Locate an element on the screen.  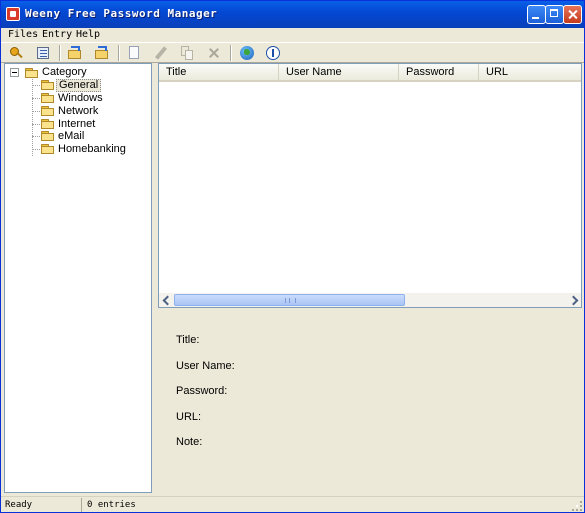
tree-item-homebanking: Homebanking is located at coordinates (87, 149).